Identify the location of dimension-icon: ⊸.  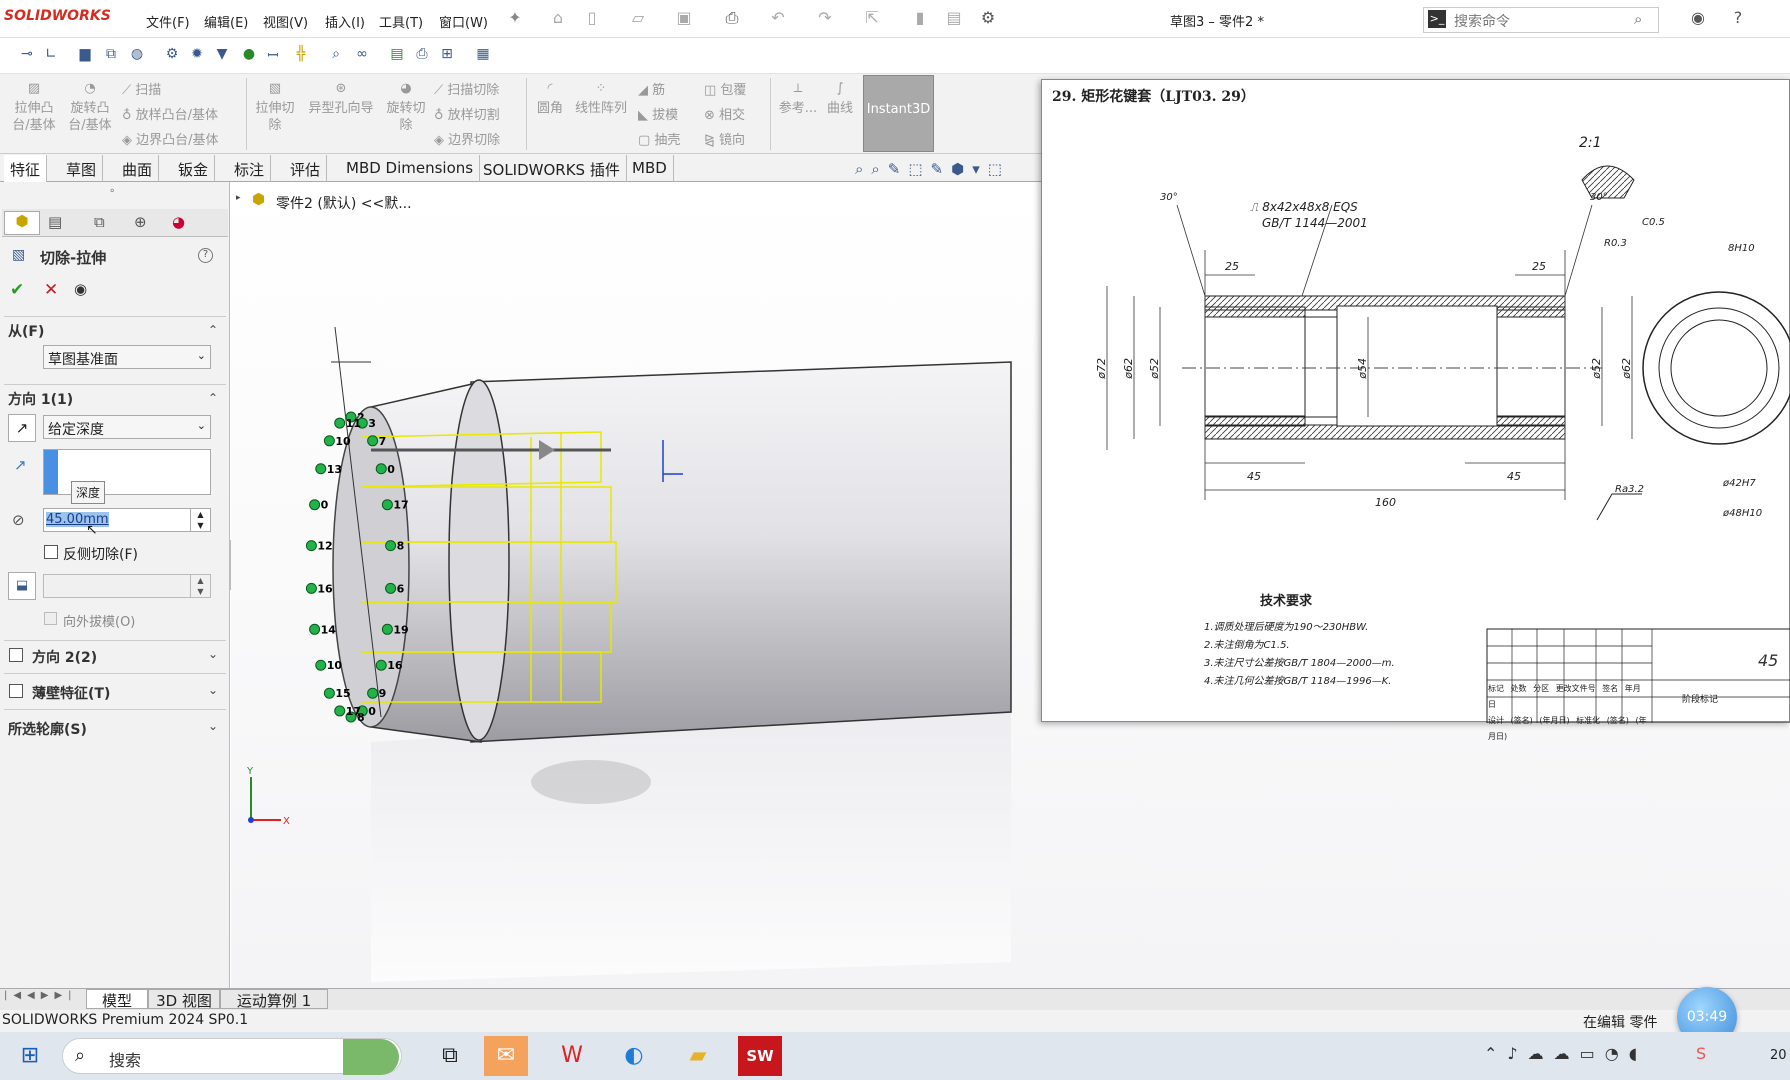
(27, 55).